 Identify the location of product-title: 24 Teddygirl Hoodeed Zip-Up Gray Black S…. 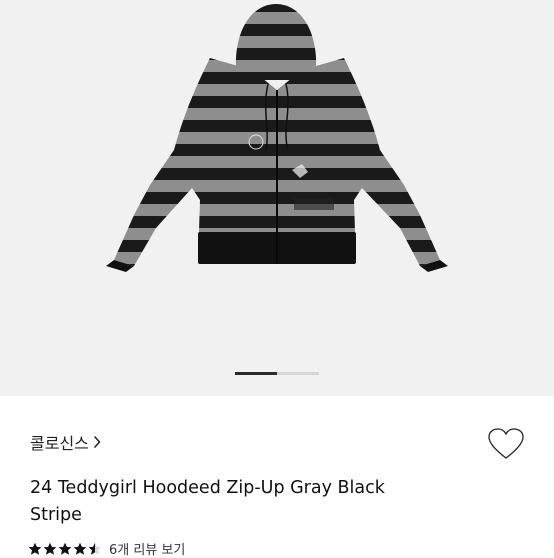
(240, 502).